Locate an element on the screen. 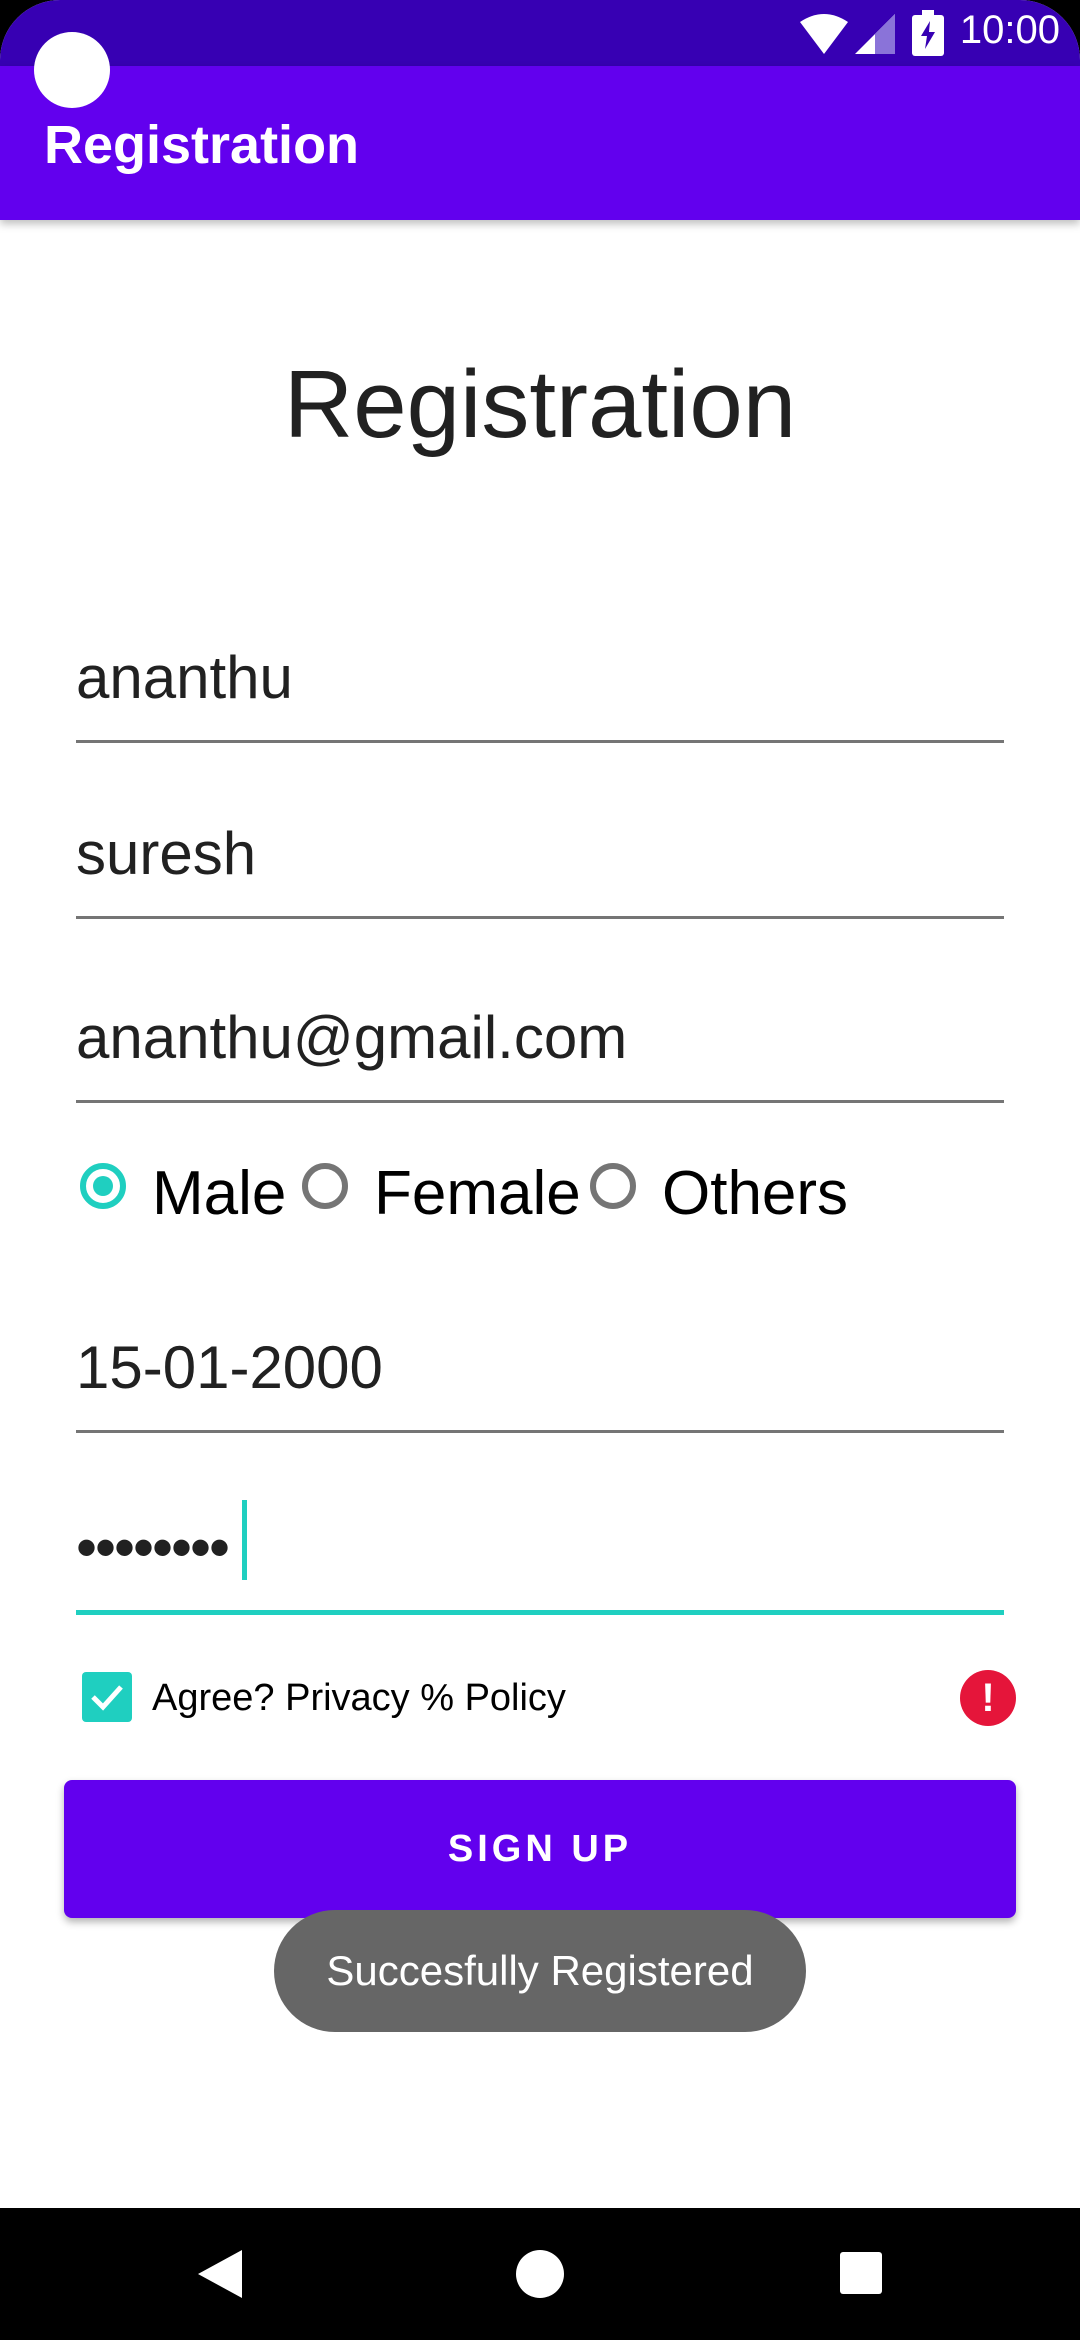 Image resolution: width=1080 pixels, height=2340 pixels. dob-field: 15-01-2000 is located at coordinates (540, 1376).